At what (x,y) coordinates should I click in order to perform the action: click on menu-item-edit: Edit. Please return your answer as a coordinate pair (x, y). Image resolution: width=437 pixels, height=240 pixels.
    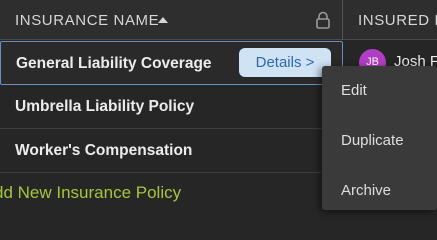
    Looking at the image, I should click on (354, 90).